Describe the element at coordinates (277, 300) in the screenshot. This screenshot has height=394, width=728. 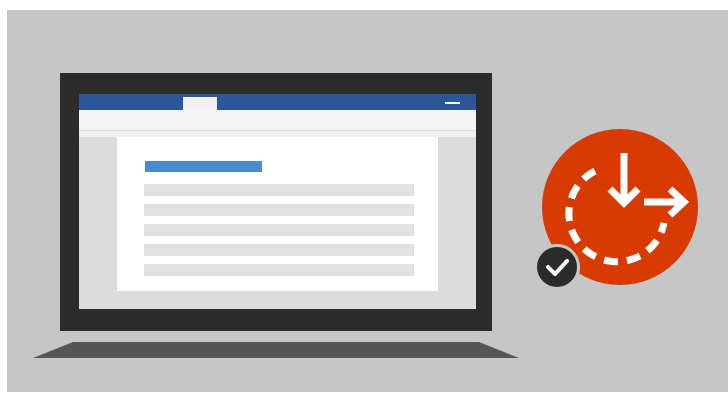
I see `app-status-bar` at that location.